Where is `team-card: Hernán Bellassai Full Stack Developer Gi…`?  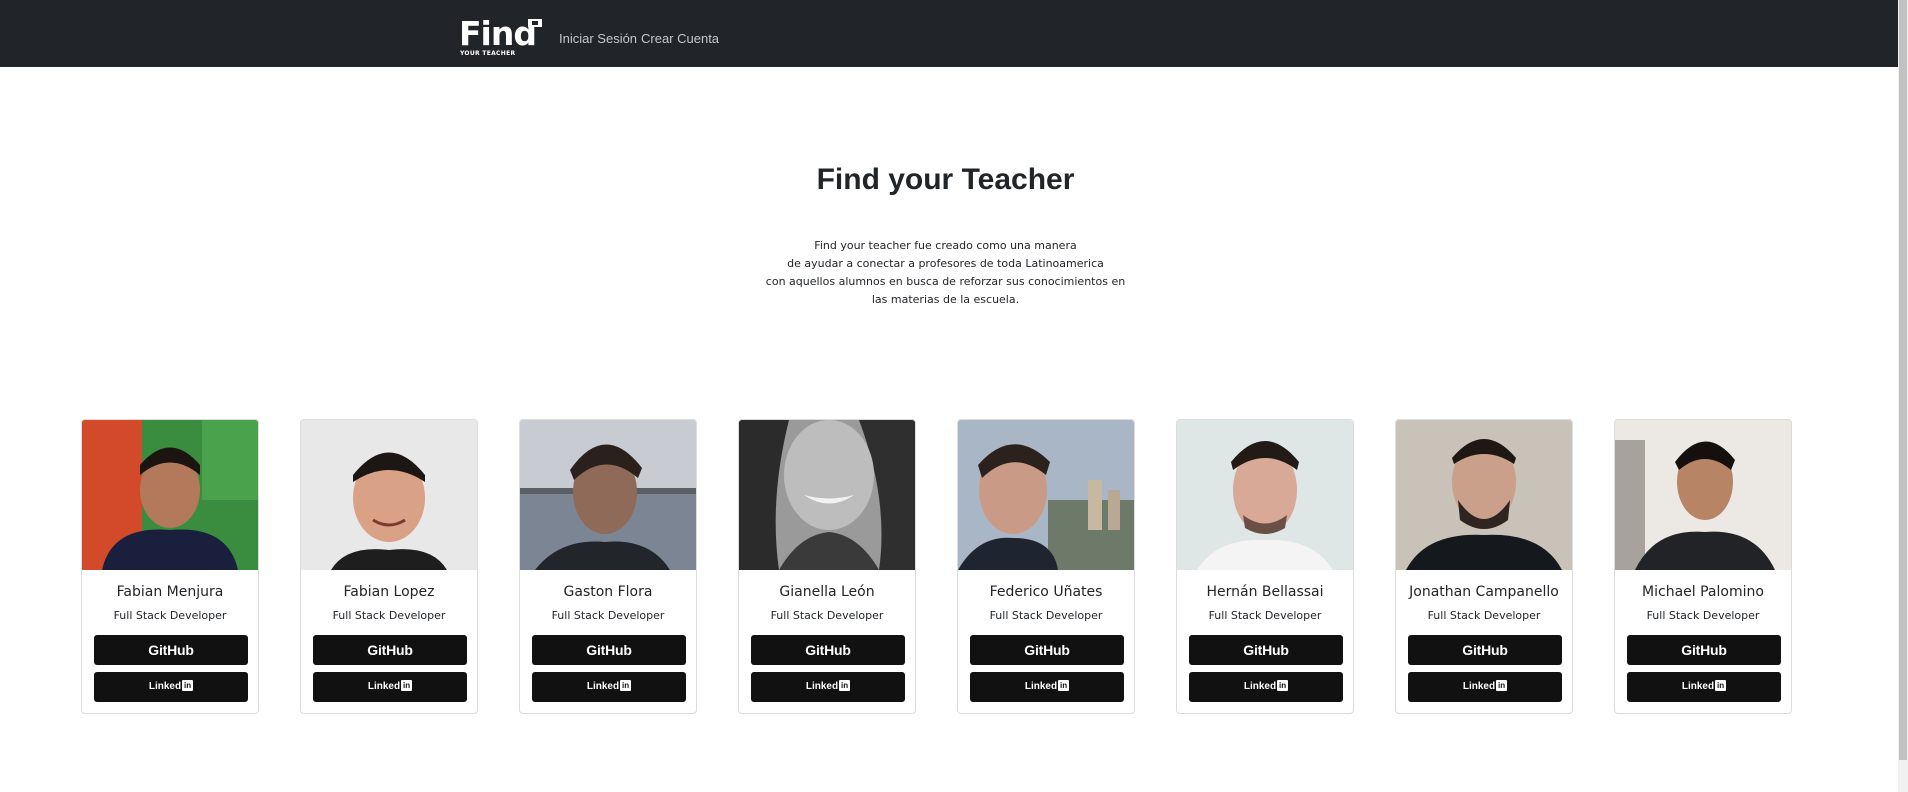 team-card: Hernán Bellassai Full Stack Developer Gi… is located at coordinates (1265, 566).